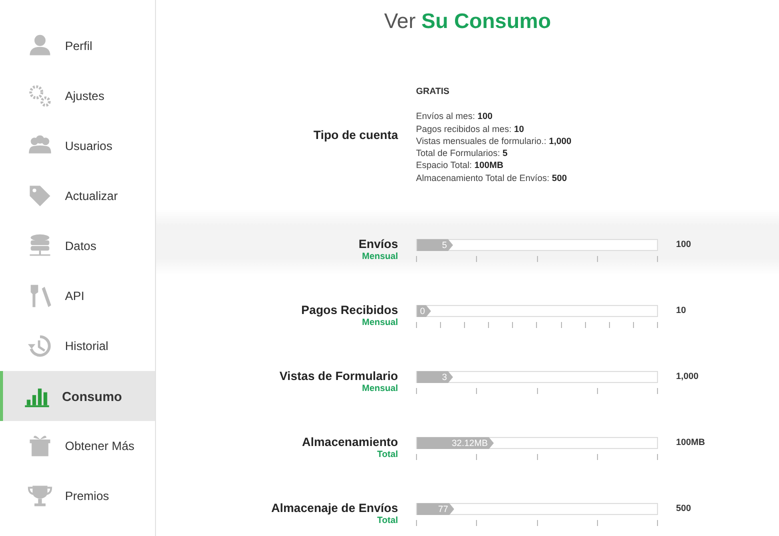  What do you see at coordinates (471, 128) in the screenshot?
I see `plan-detail: Pagos recibidos al mes: 10` at bounding box center [471, 128].